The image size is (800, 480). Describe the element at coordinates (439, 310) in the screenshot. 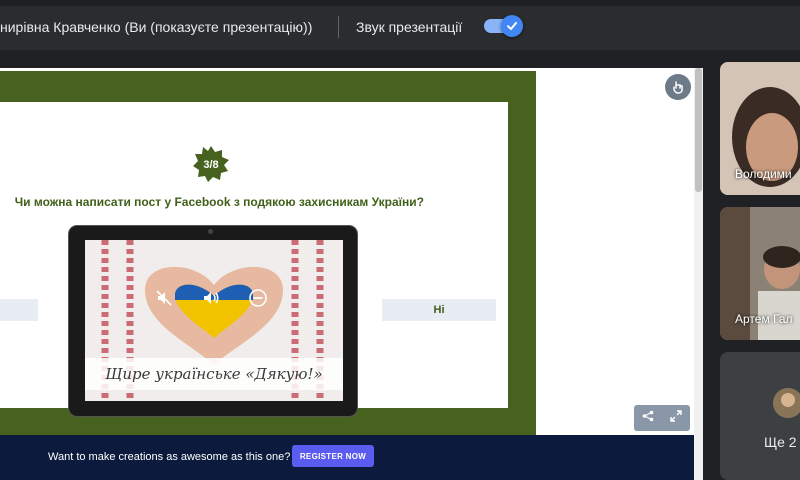

I see `answer-option-no: Ні` at that location.